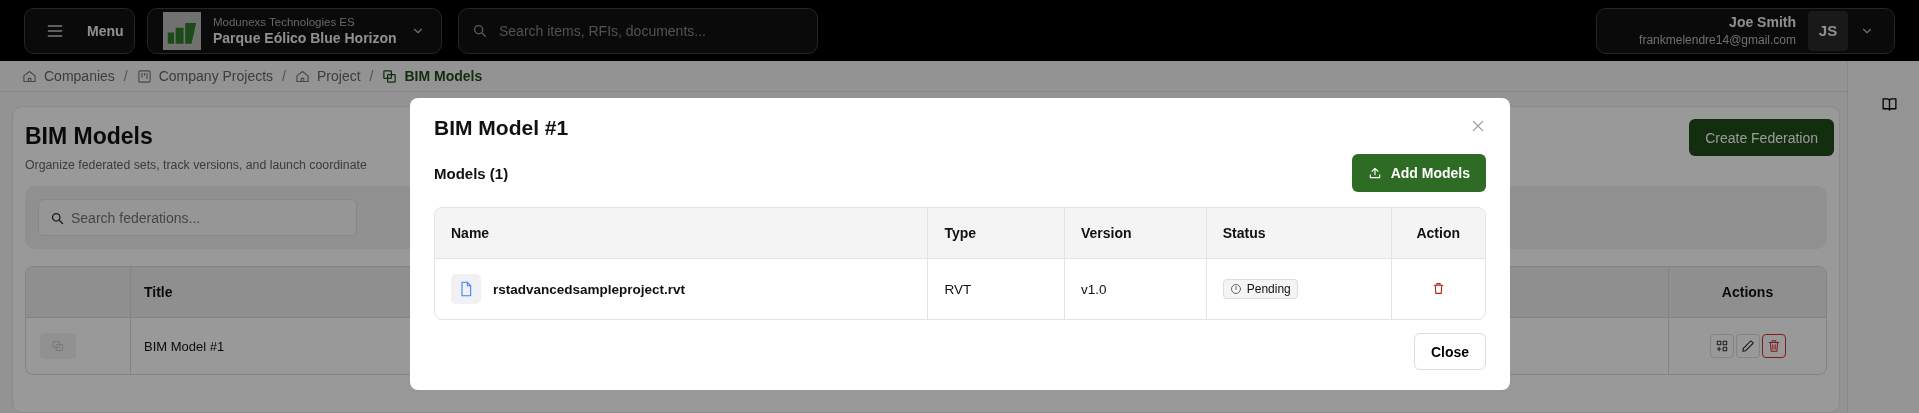 The image size is (1919, 413). What do you see at coordinates (1449, 351) in the screenshot?
I see `close-button: Close` at bounding box center [1449, 351].